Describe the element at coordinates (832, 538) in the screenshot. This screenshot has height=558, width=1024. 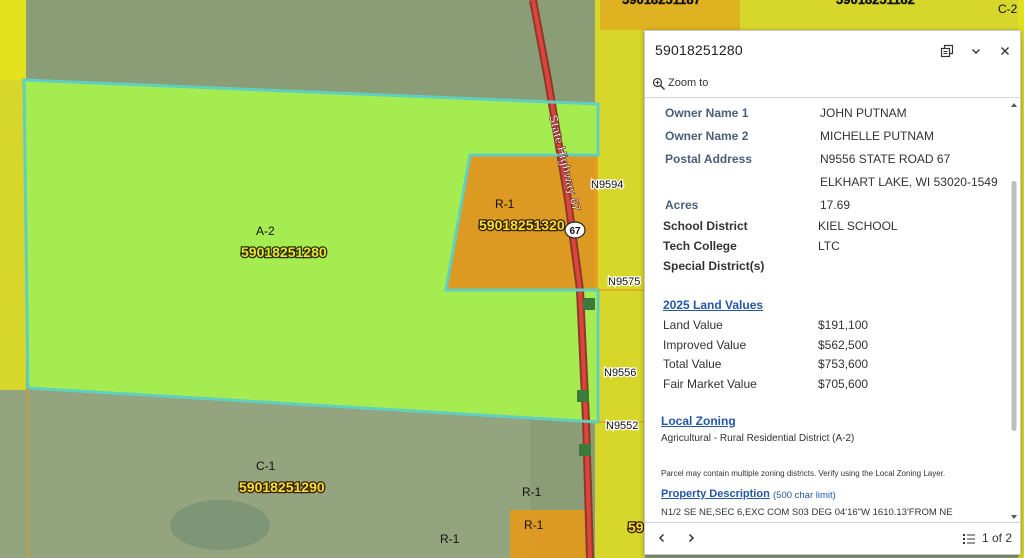
I see `popup-footer: 1 of 2` at that location.